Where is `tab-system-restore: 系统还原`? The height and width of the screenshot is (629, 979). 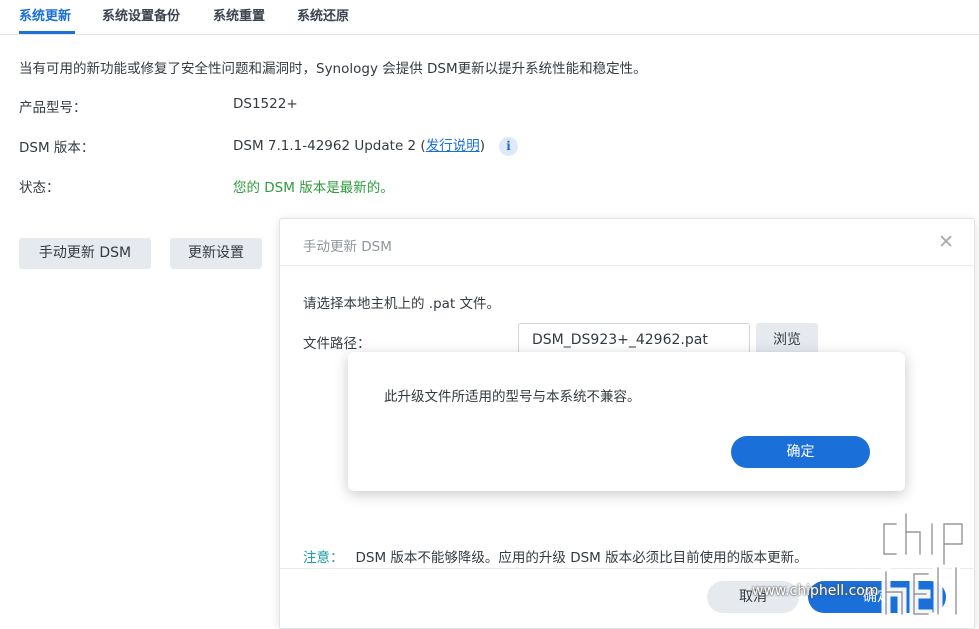
tab-system-restore: 系统还原 is located at coordinates (323, 14).